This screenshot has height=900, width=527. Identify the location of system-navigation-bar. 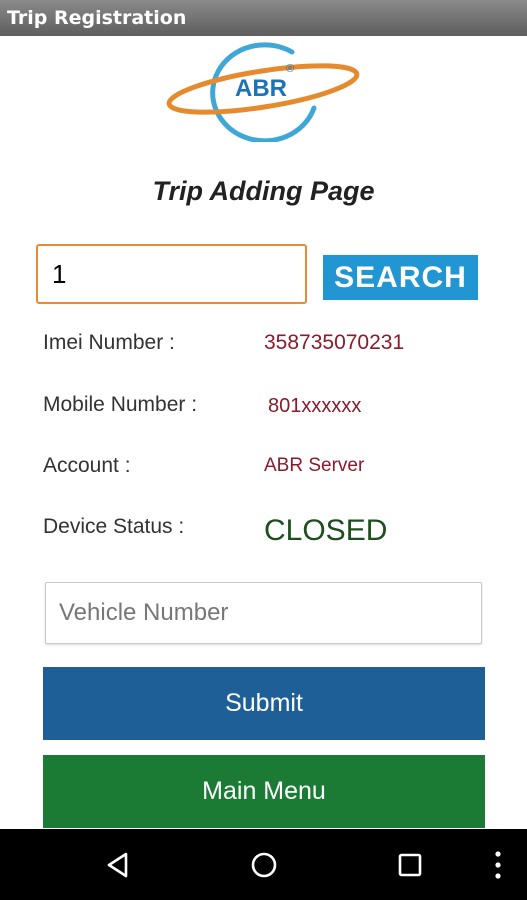
(263, 864).